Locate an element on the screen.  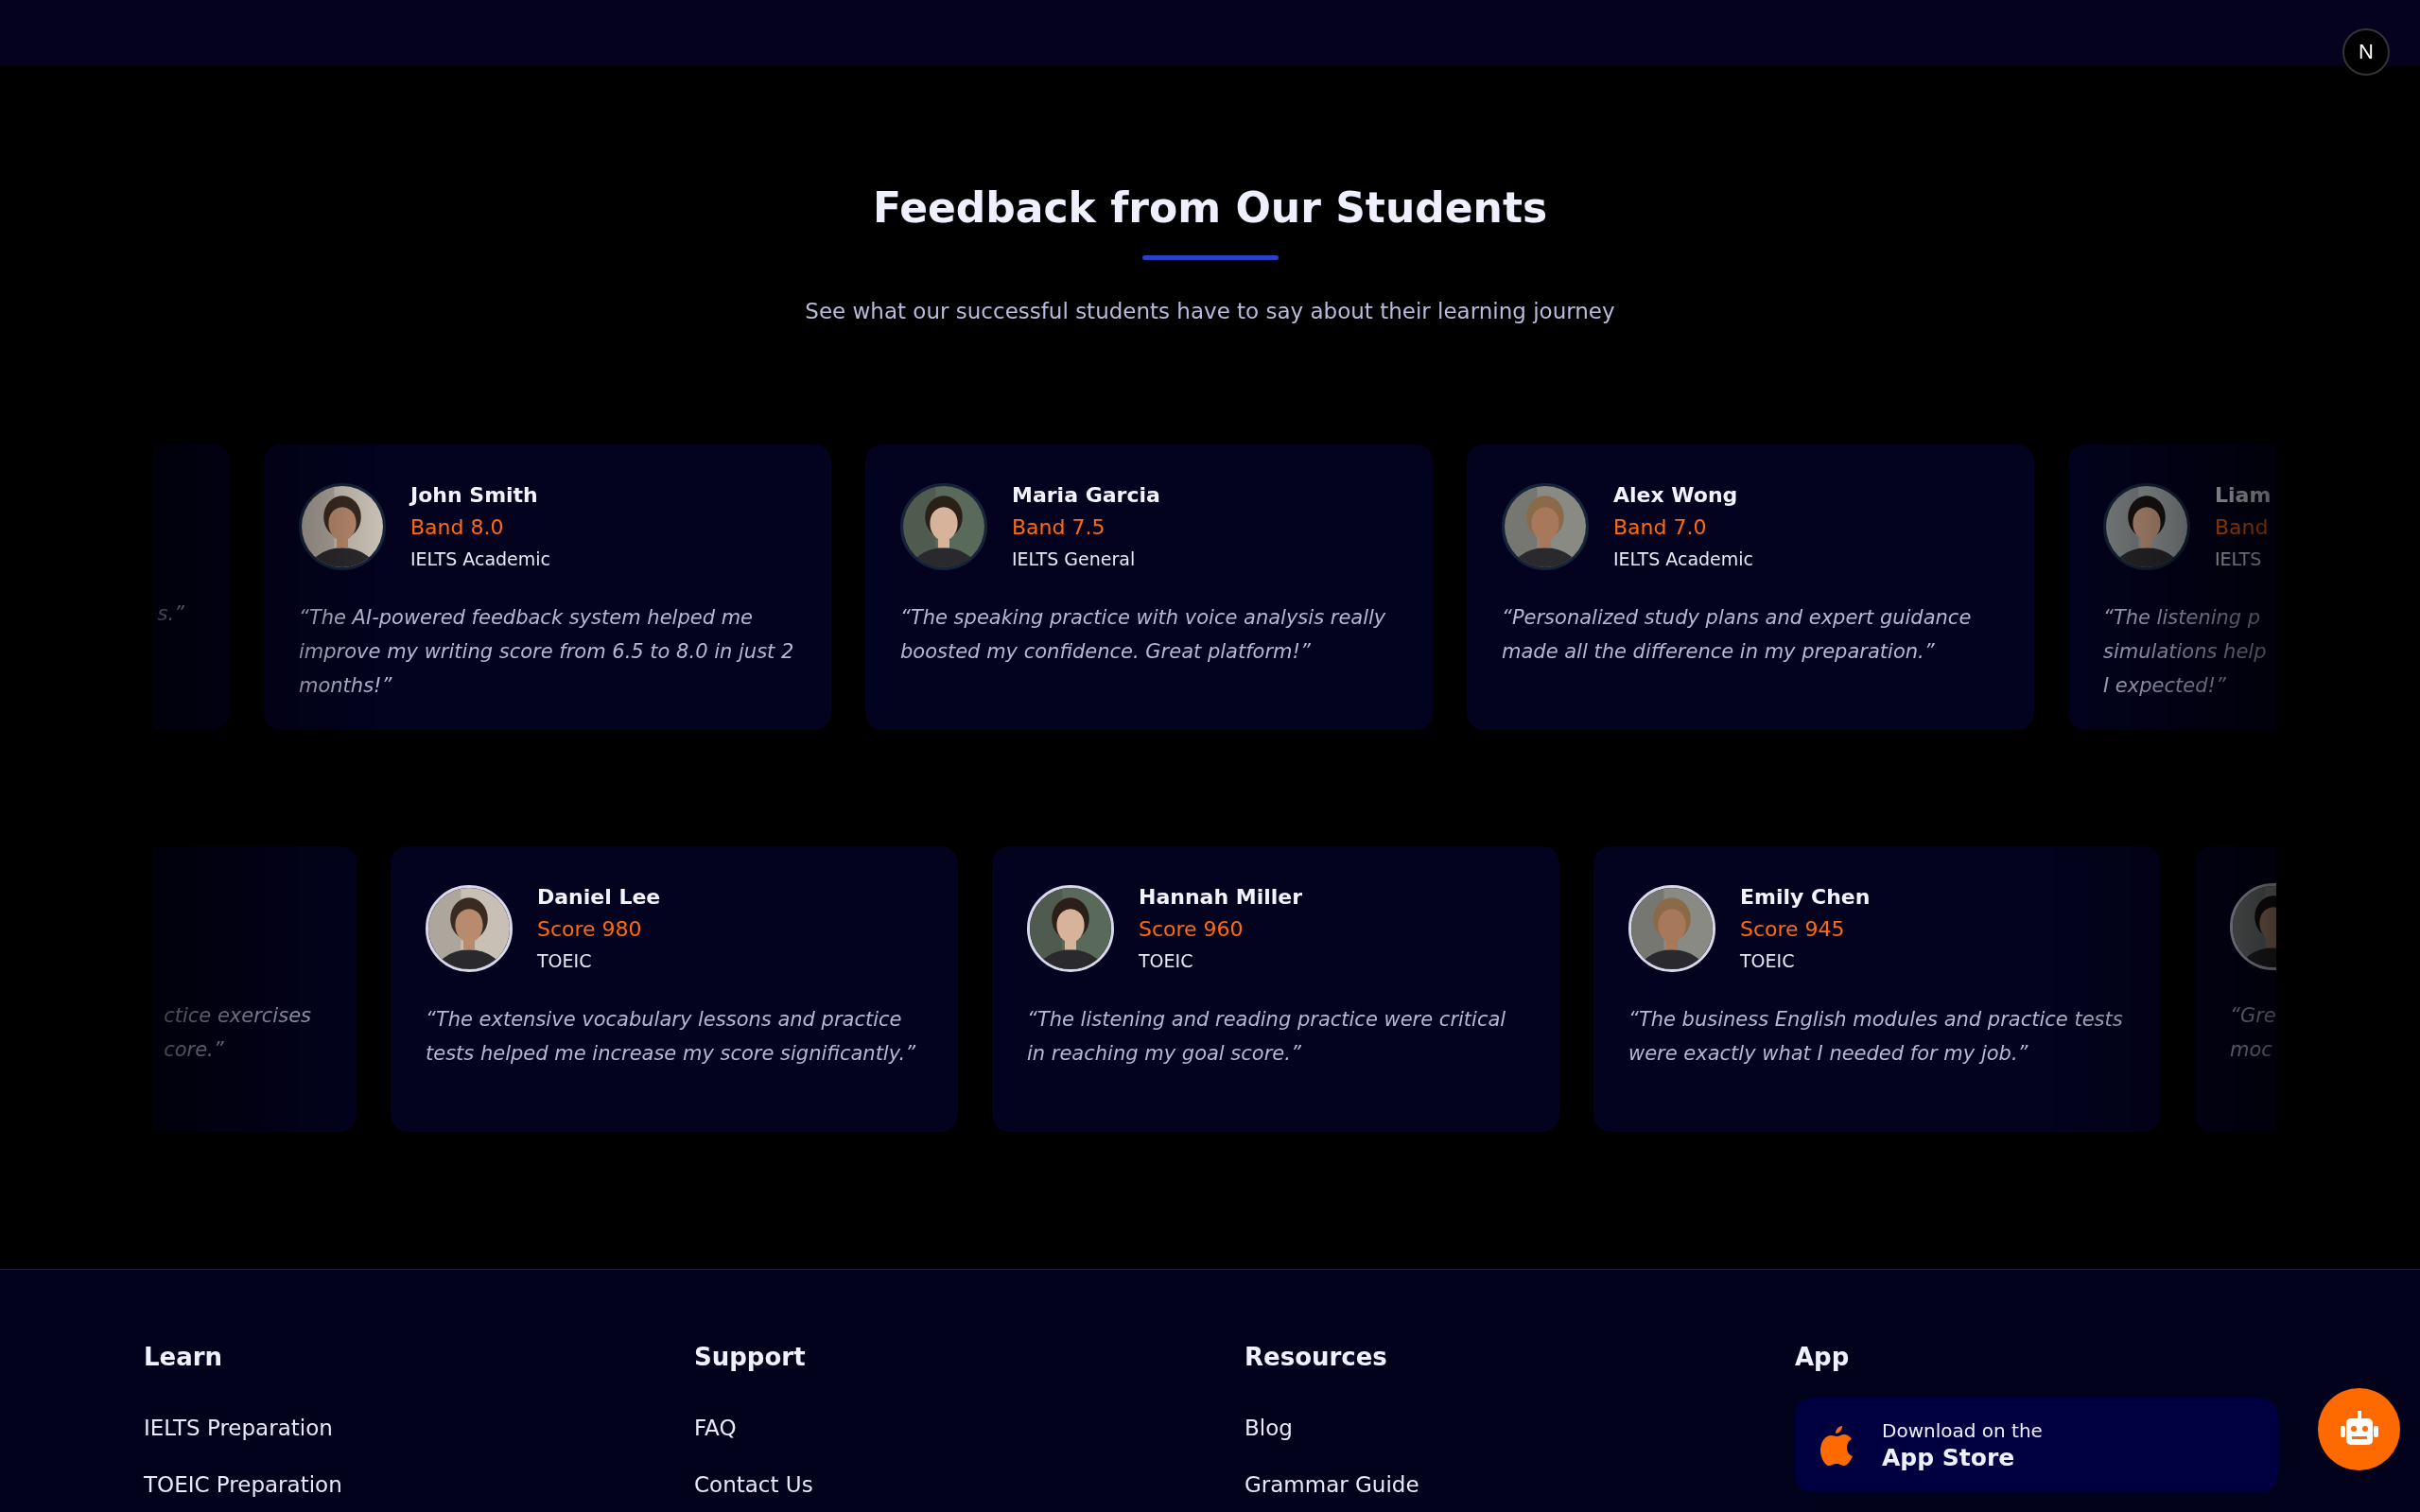
exam-type: IELTS General is located at coordinates (1075, 559).